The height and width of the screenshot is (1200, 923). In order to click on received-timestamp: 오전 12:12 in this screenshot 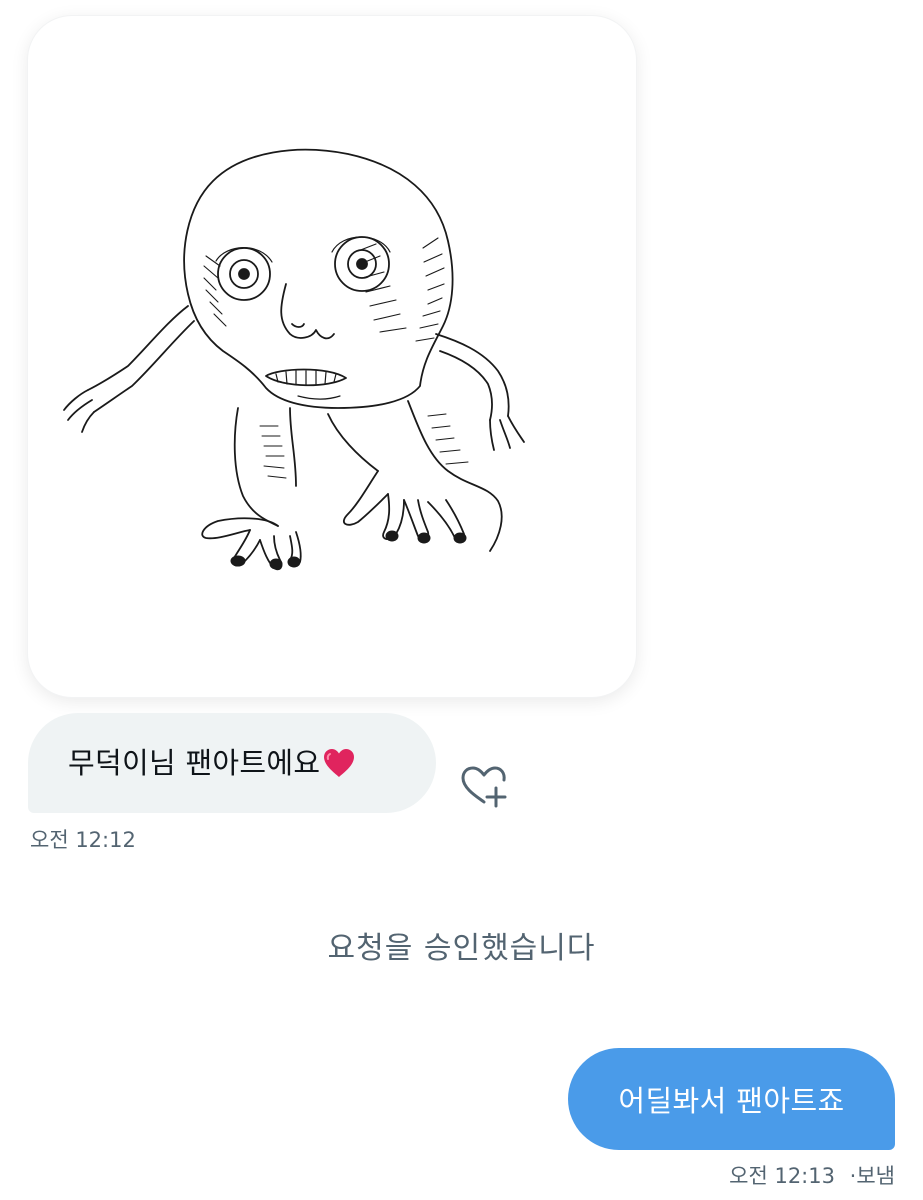, I will do `click(83, 840)`.